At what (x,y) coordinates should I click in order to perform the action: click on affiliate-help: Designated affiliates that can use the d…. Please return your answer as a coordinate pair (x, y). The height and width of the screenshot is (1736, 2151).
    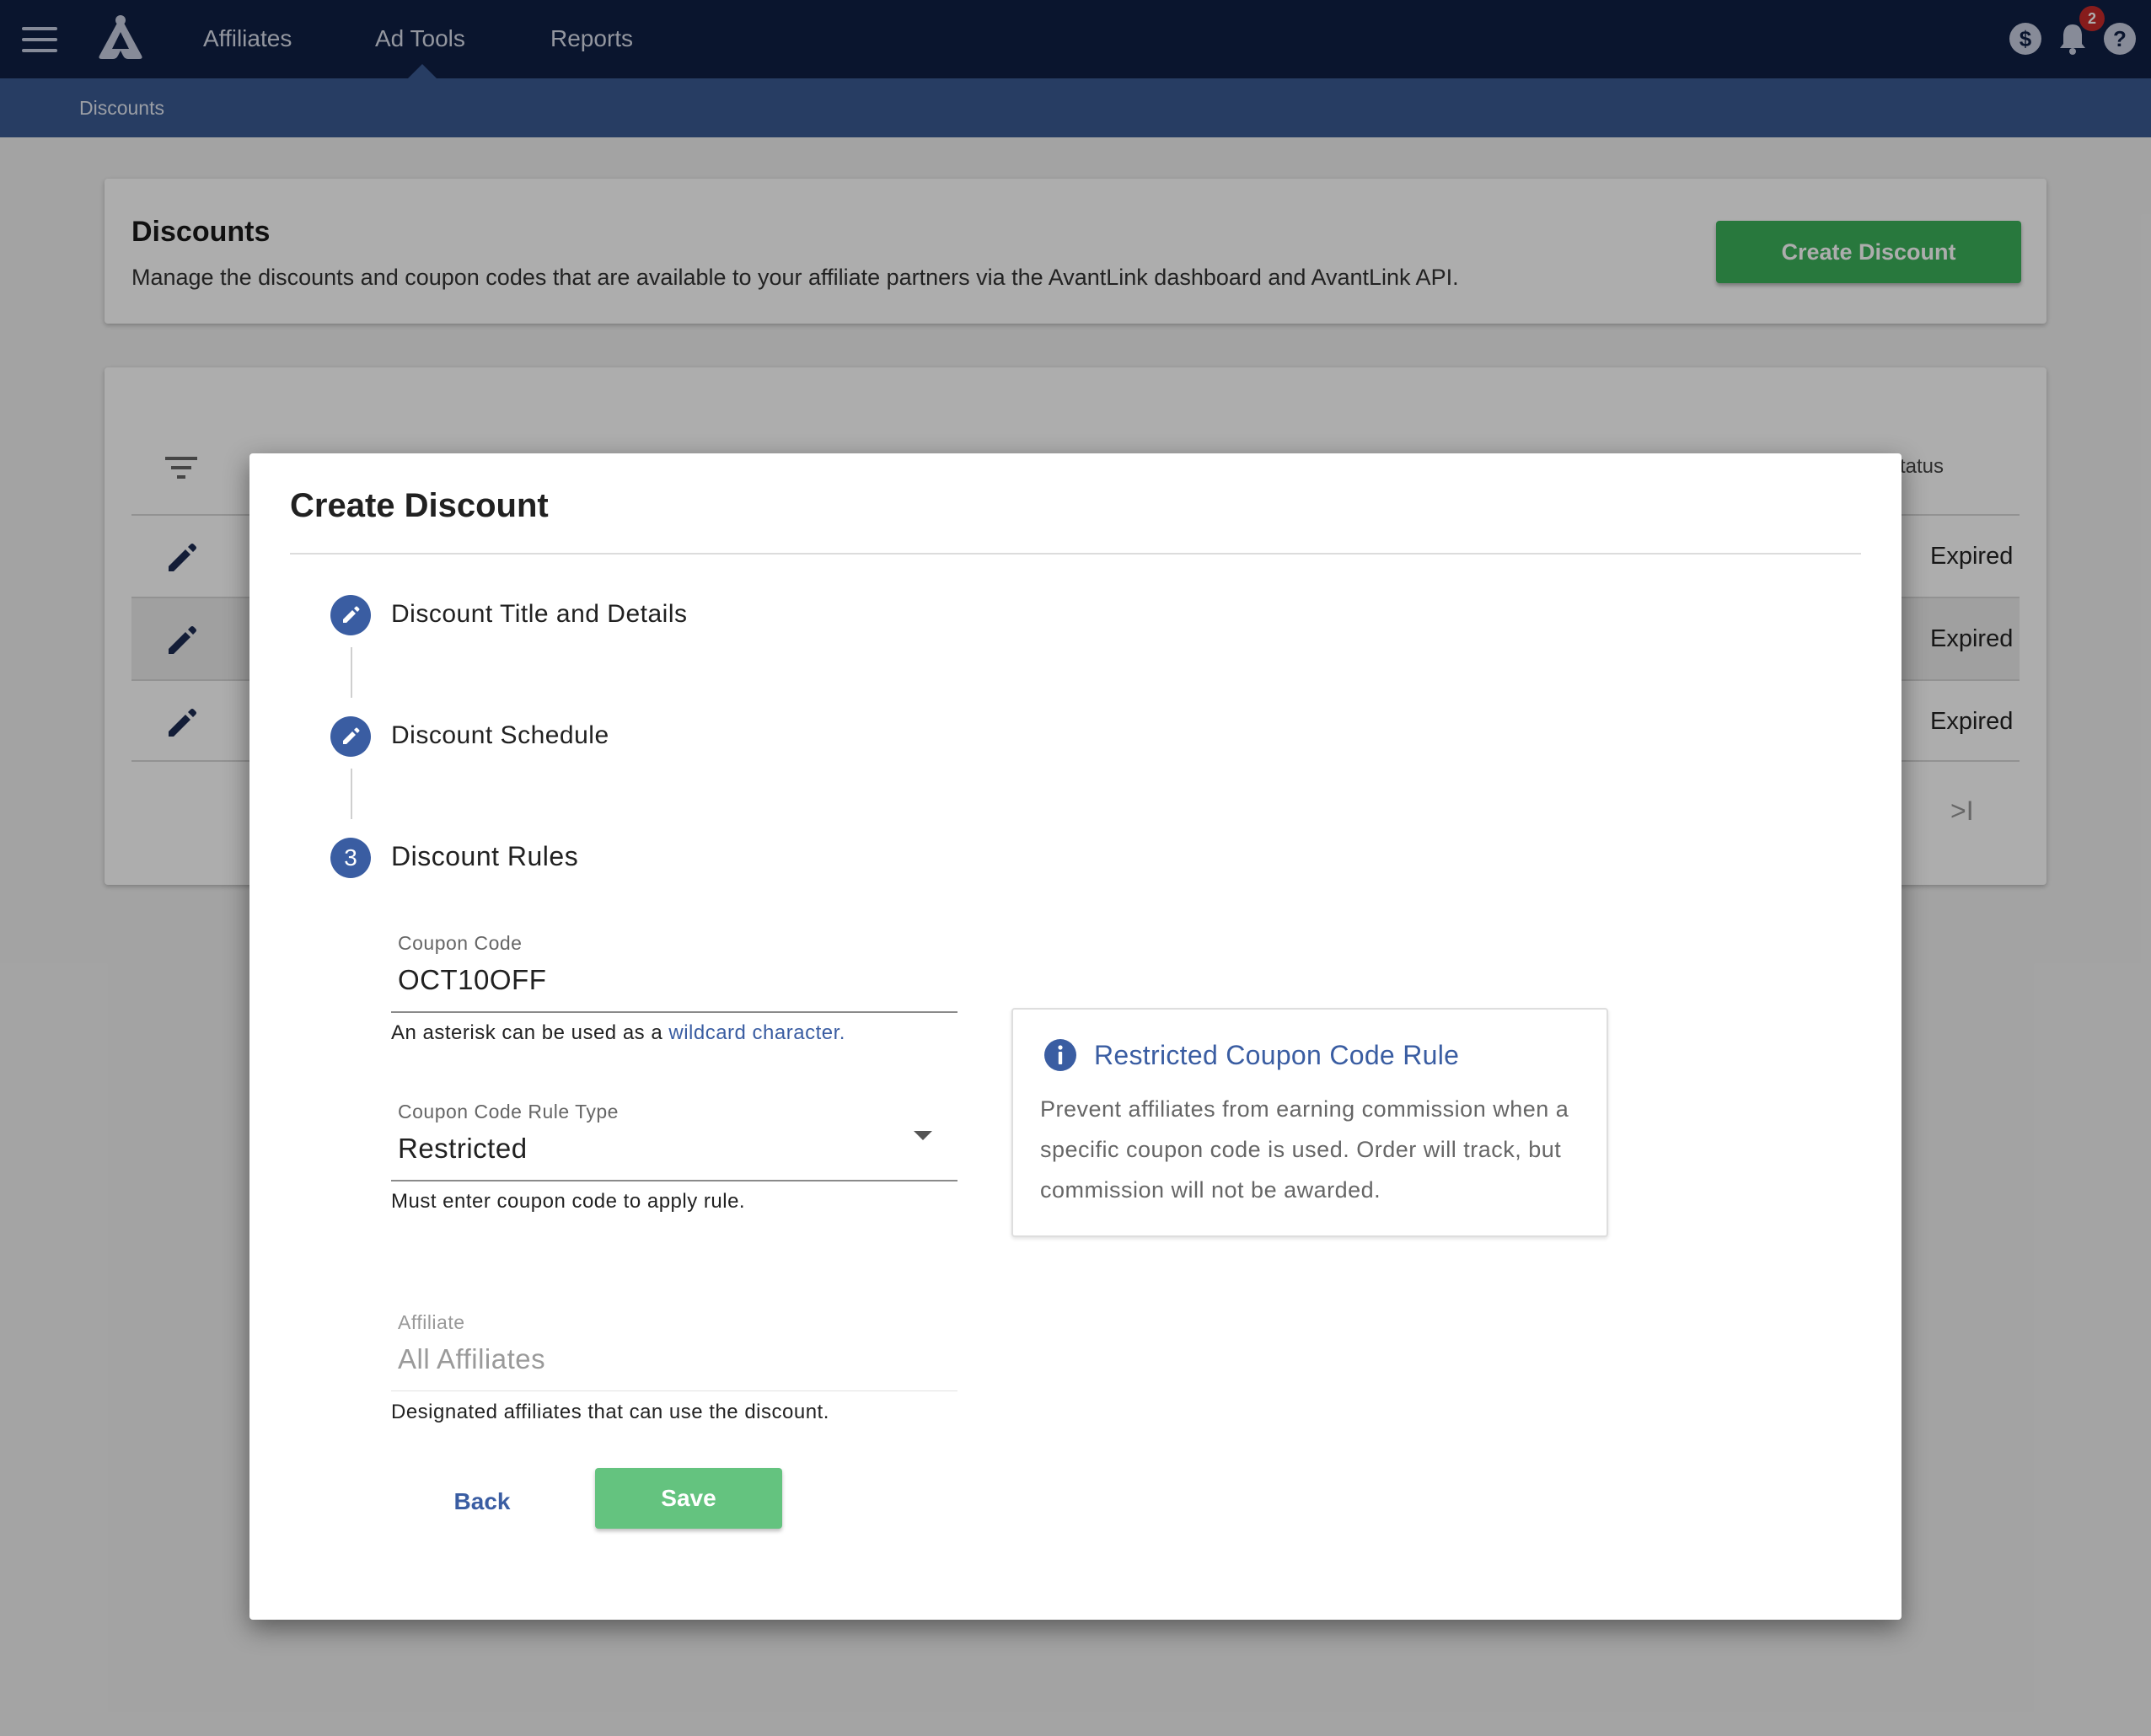
    Looking at the image, I should click on (610, 1412).